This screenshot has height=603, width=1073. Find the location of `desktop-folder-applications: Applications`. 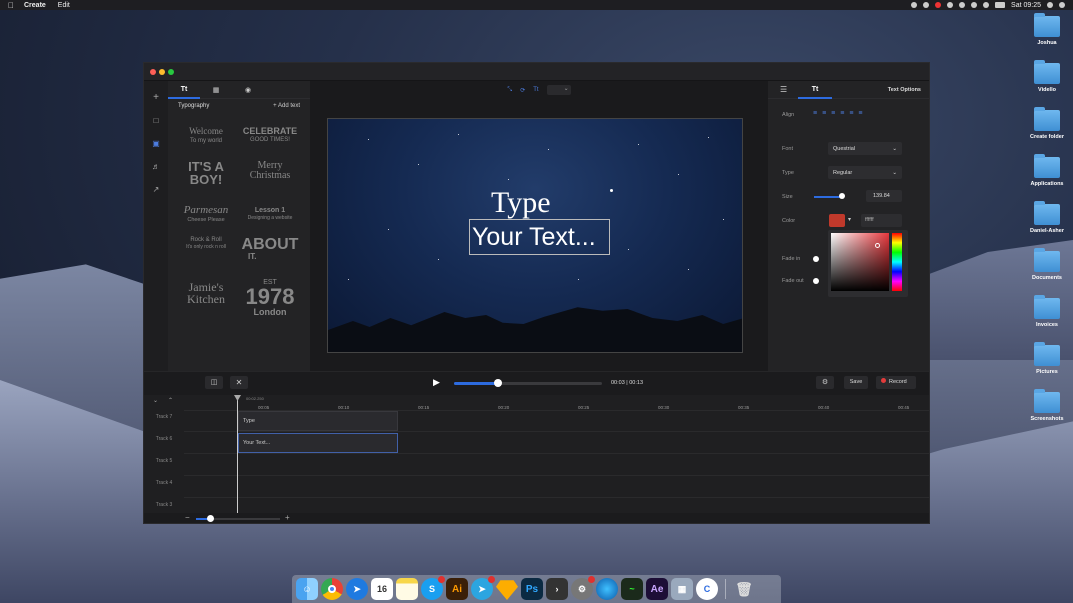

desktop-folder-applications: Applications is located at coordinates (1047, 170).